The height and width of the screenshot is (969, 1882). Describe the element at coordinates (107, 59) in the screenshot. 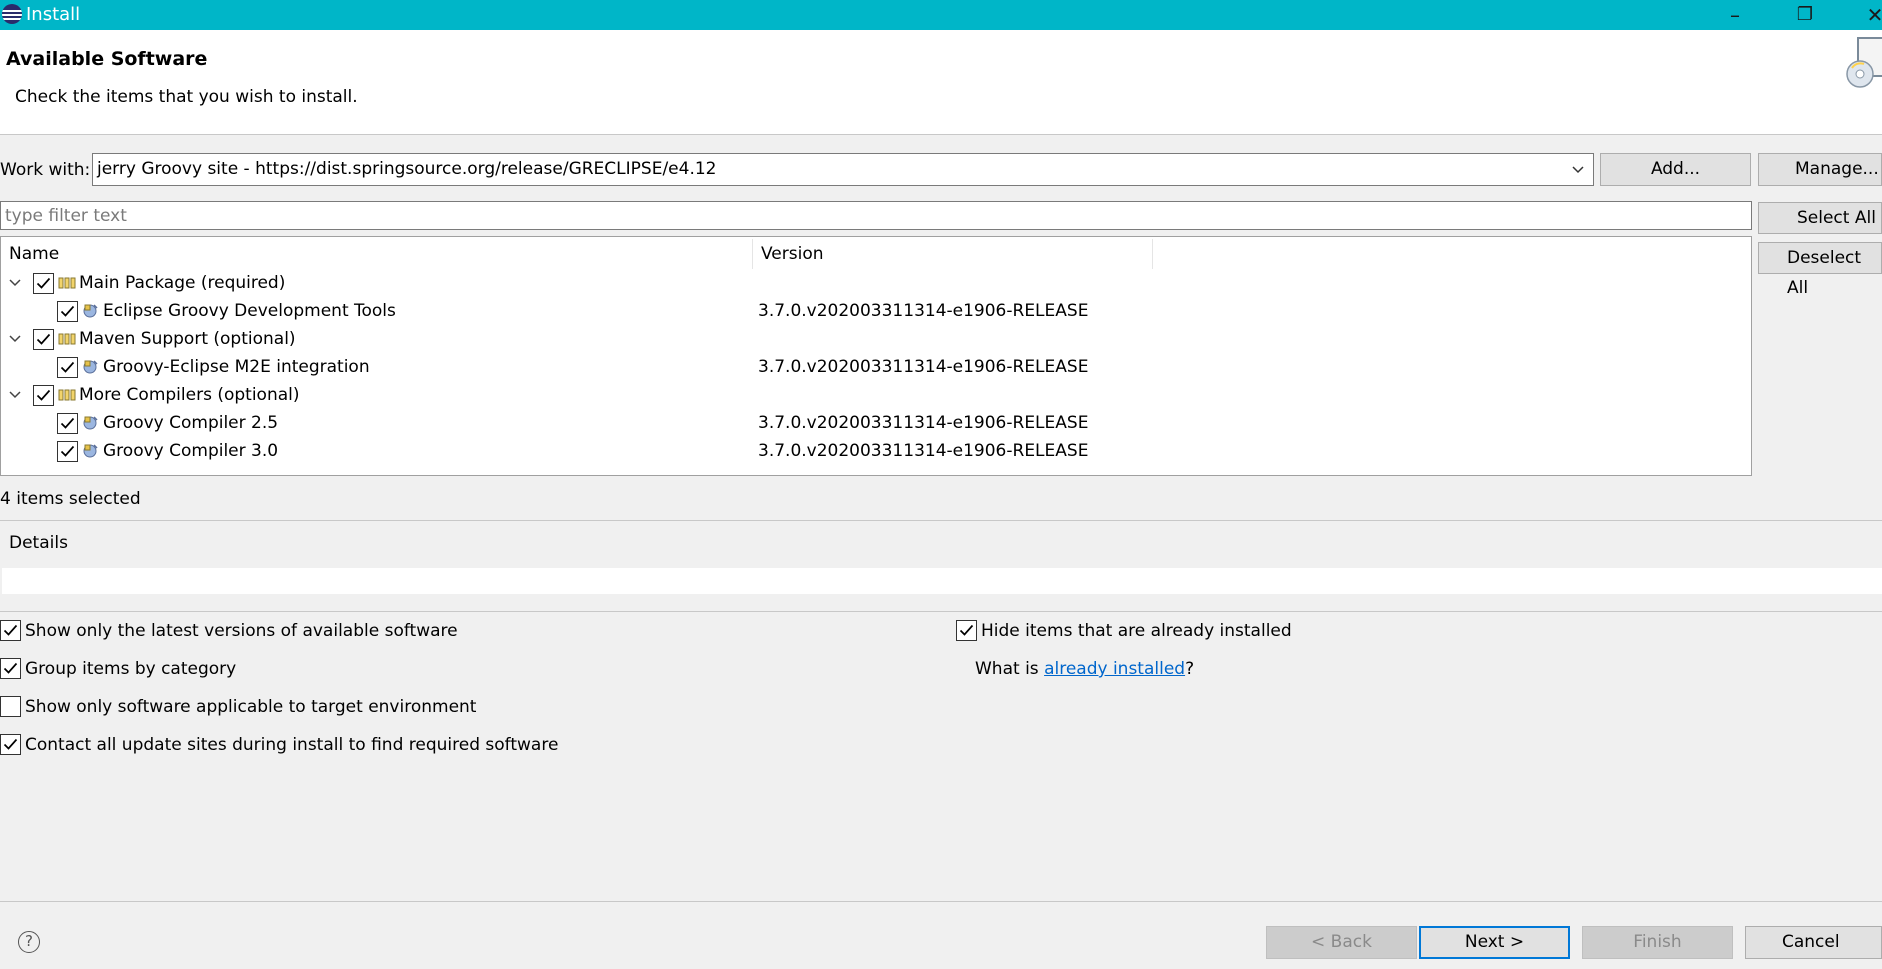

I see `page-title: Available Software` at that location.